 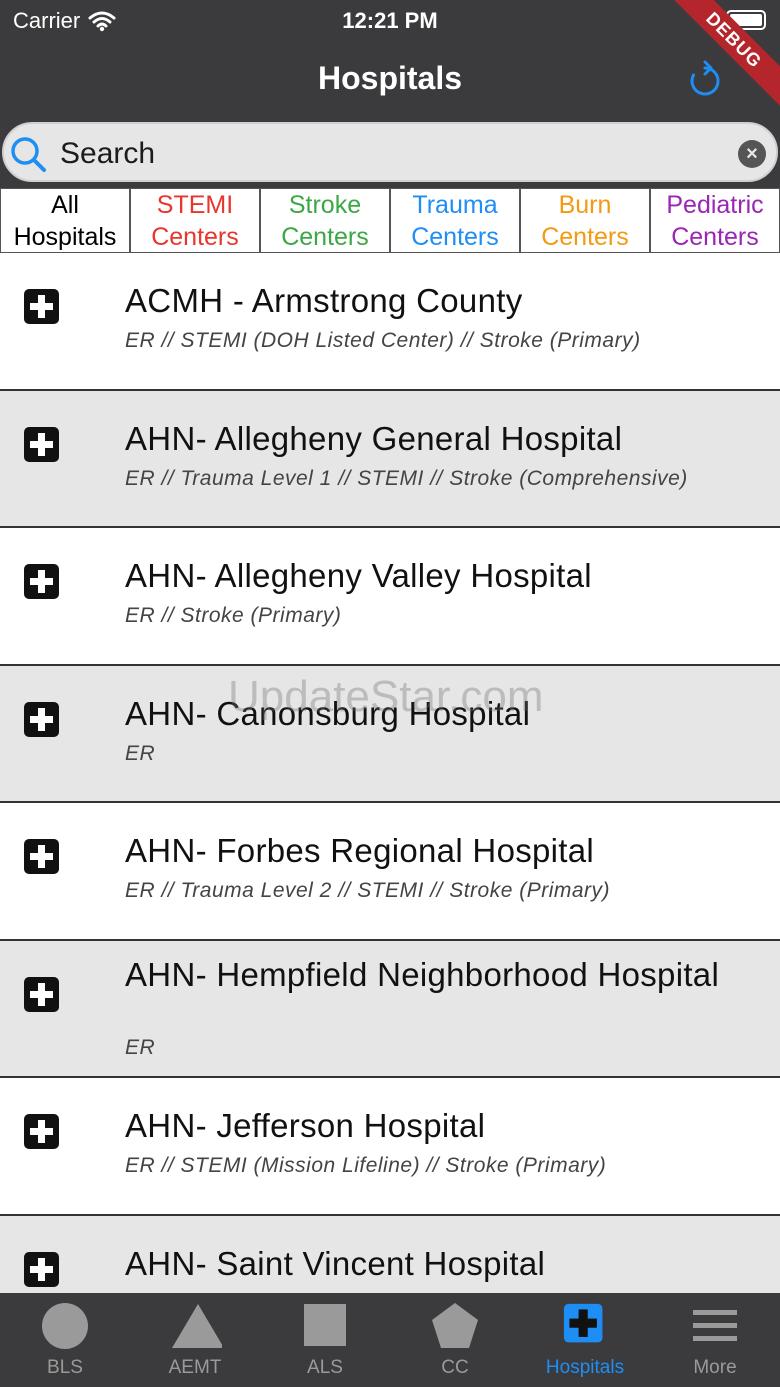 I want to click on filter-label-line2: Hospitals, so click(x=65, y=236).